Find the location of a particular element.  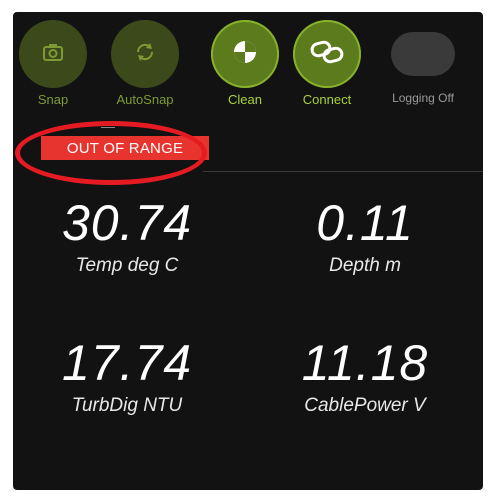

reading-unit: CablePower V is located at coordinates (365, 405).